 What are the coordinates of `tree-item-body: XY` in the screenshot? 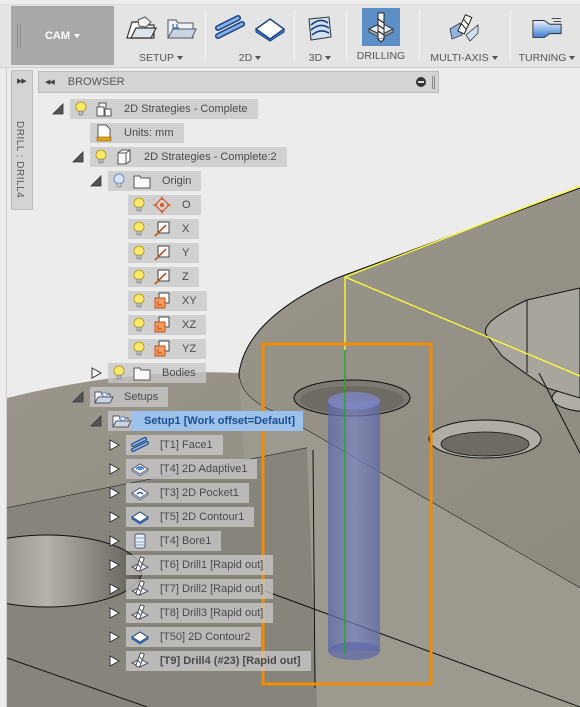 It's located at (167, 301).